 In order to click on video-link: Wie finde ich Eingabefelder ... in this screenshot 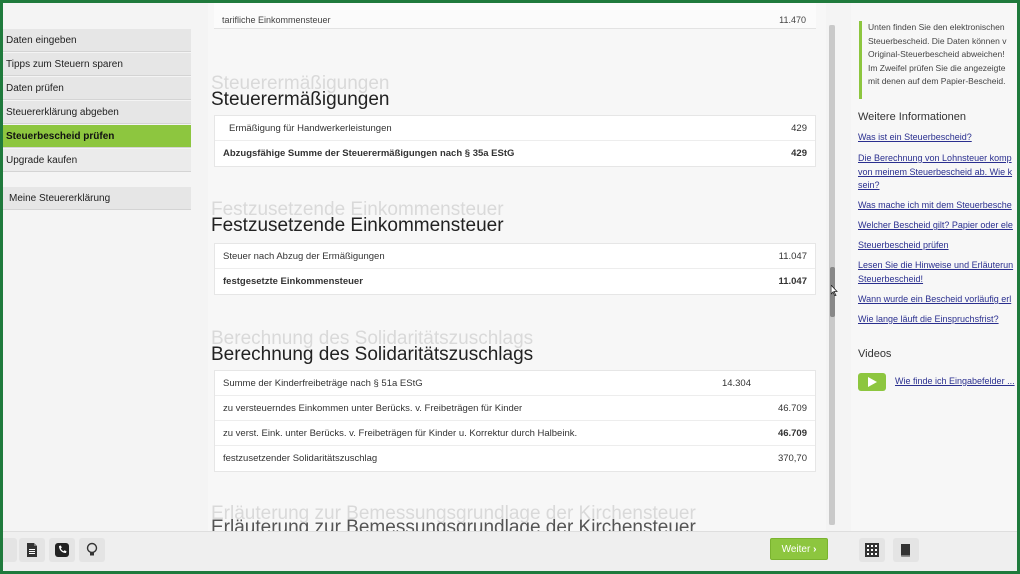, I will do `click(955, 382)`.